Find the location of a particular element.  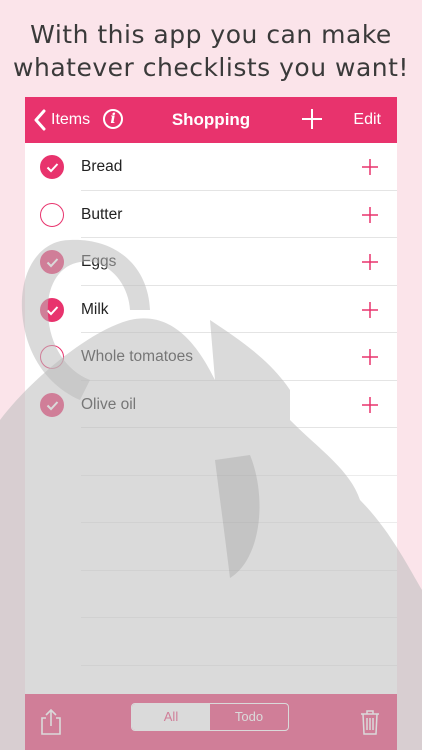

add-item-button is located at coordinates (312, 119).